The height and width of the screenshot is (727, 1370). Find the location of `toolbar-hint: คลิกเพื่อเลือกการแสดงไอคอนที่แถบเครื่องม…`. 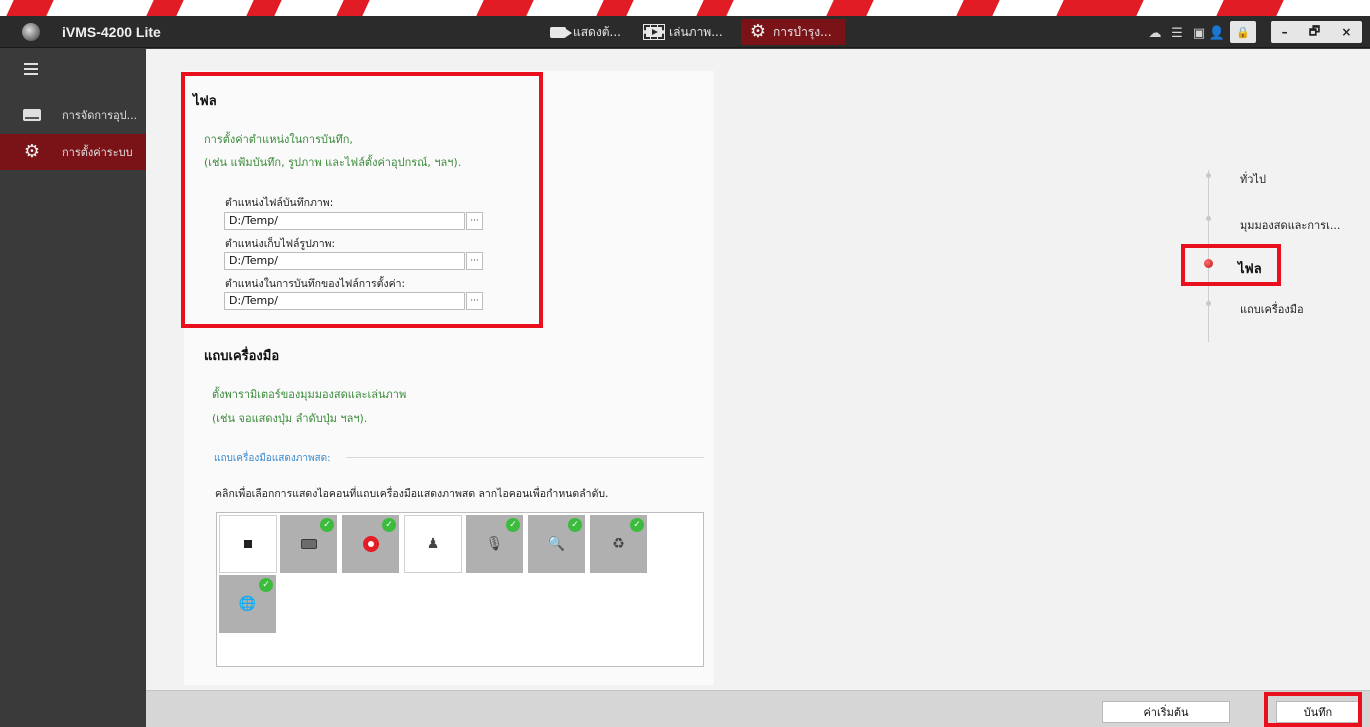

toolbar-hint: คลิกเพื่อเลือกการแสดงไอคอนที่แถบเครื่องม… is located at coordinates (412, 494).